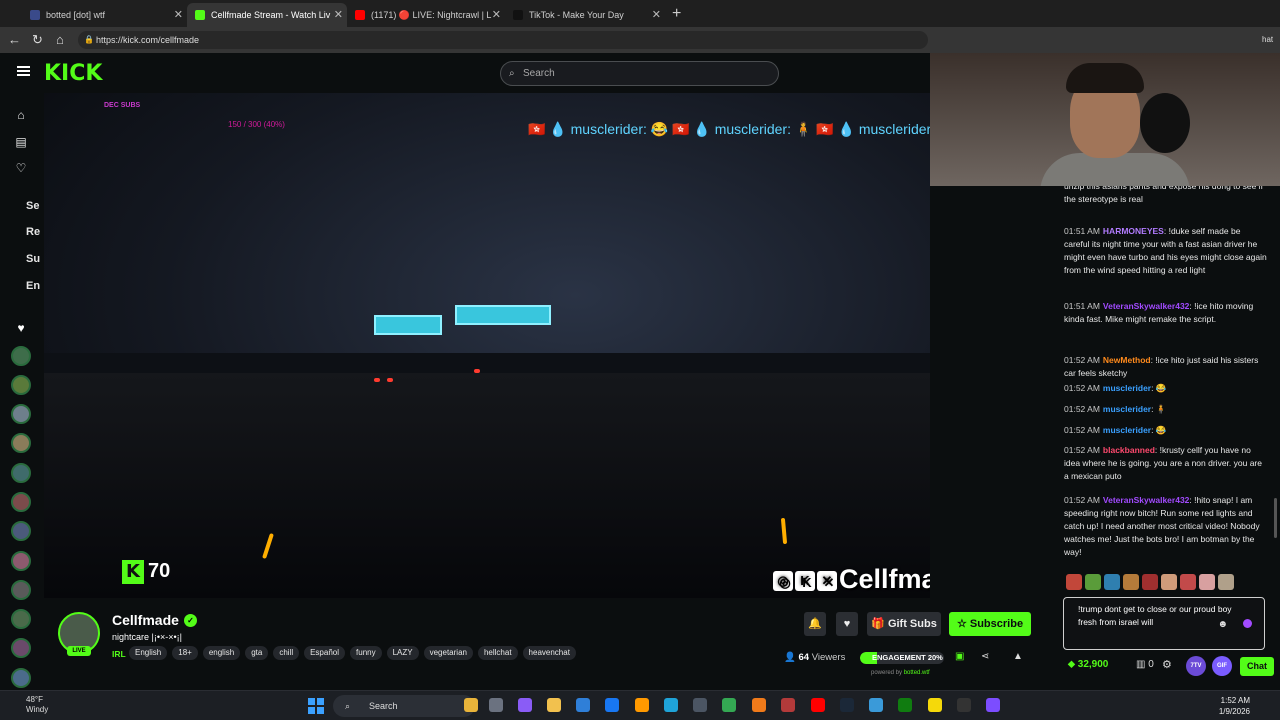 This screenshot has height=720, width=1280. What do you see at coordinates (1088, 664) in the screenshot?
I see `channel-points: ⬥ 32,900` at bounding box center [1088, 664].